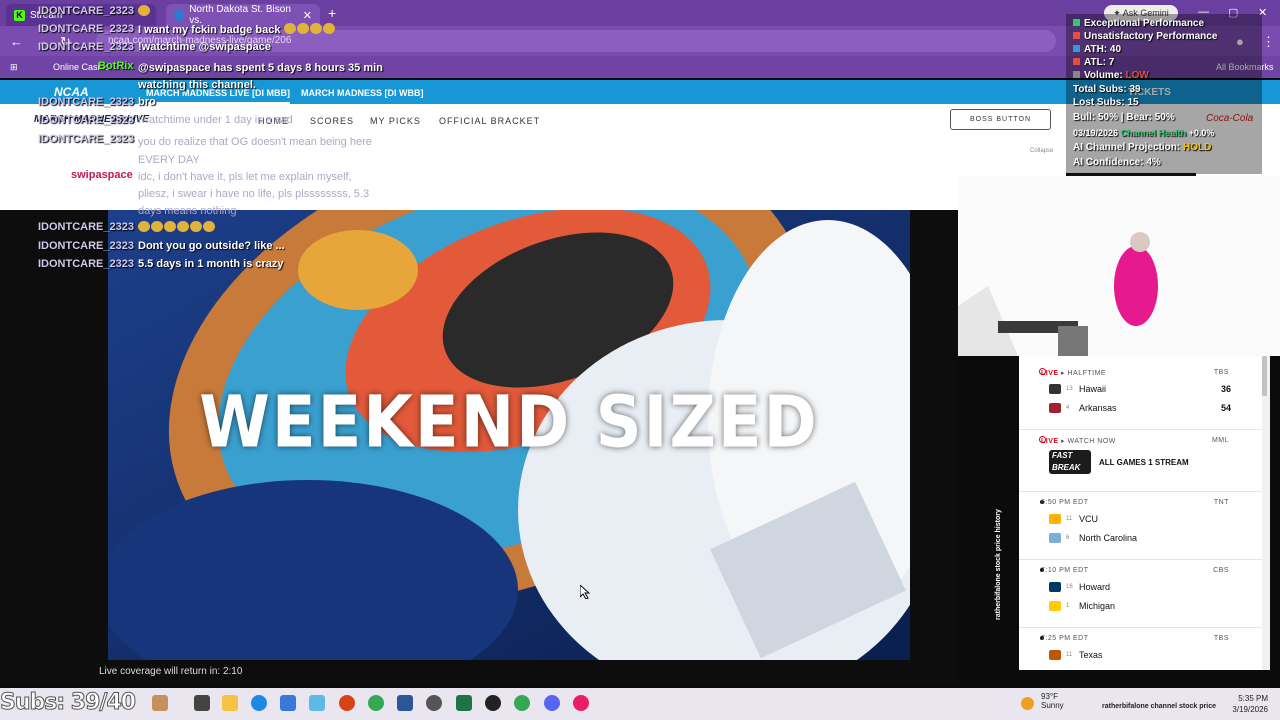 This screenshot has height=720, width=1280. What do you see at coordinates (1268, 42) in the screenshot?
I see `menu-icon: ⋮` at bounding box center [1268, 42].